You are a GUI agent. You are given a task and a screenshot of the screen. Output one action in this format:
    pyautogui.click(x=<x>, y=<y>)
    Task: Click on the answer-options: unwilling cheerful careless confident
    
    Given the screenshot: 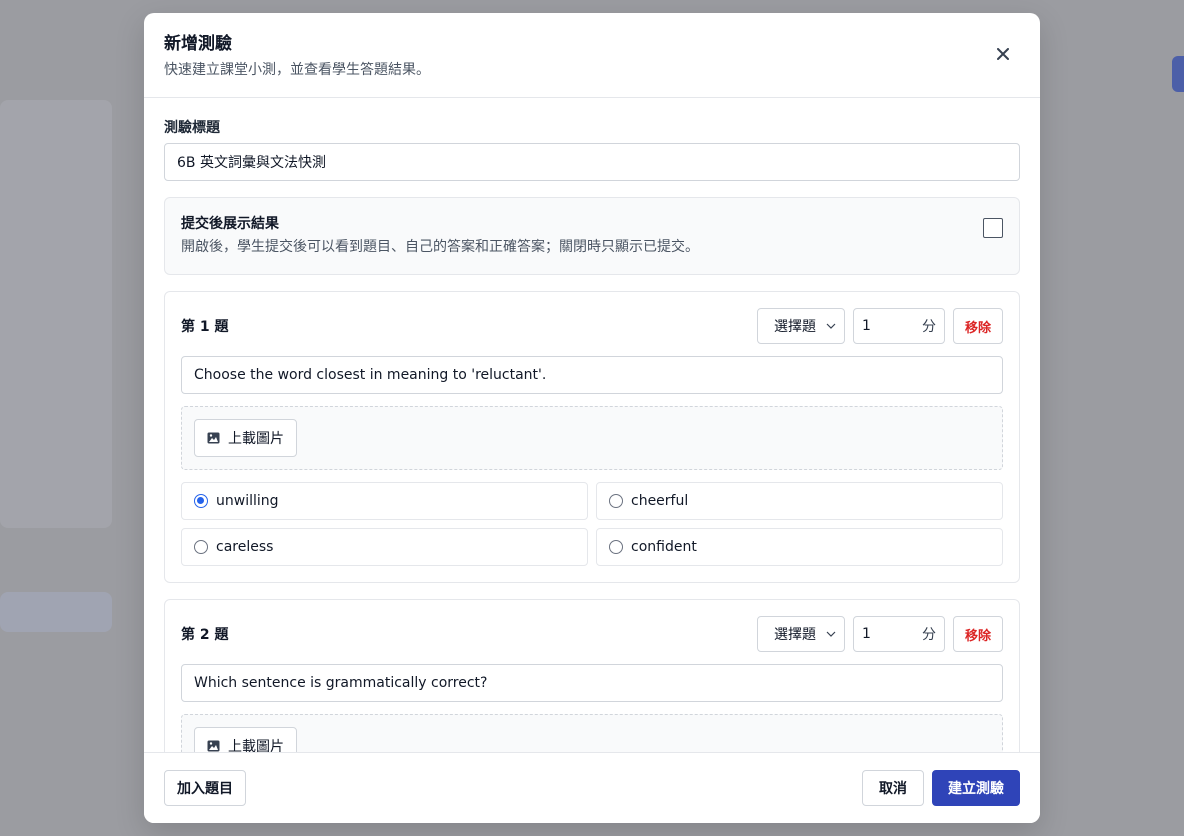 What is the action you would take?
    pyautogui.click(x=592, y=524)
    